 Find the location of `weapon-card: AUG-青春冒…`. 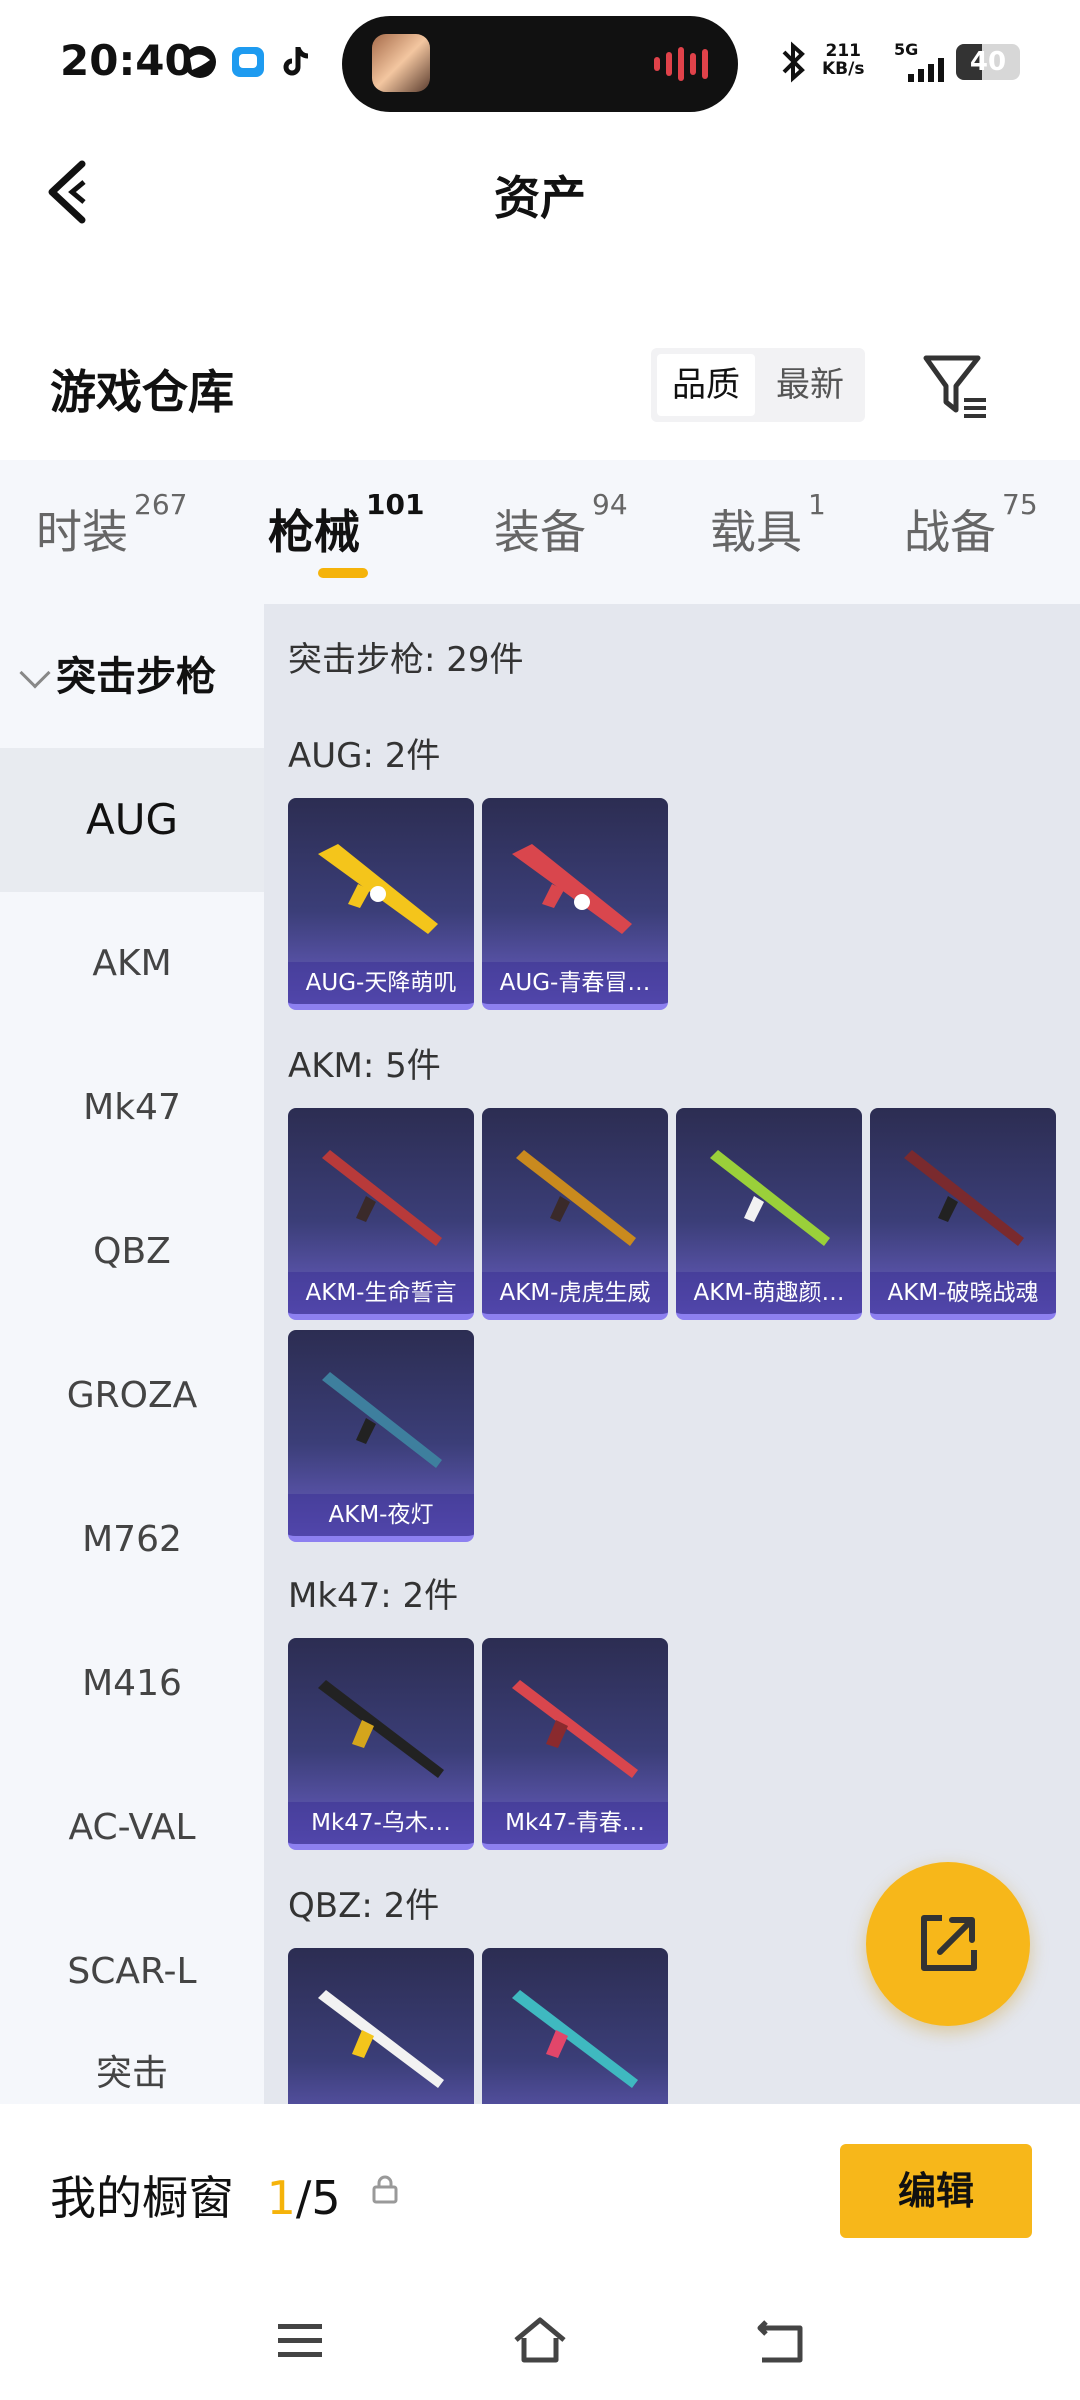

weapon-card: AUG-青春冒… is located at coordinates (575, 904).